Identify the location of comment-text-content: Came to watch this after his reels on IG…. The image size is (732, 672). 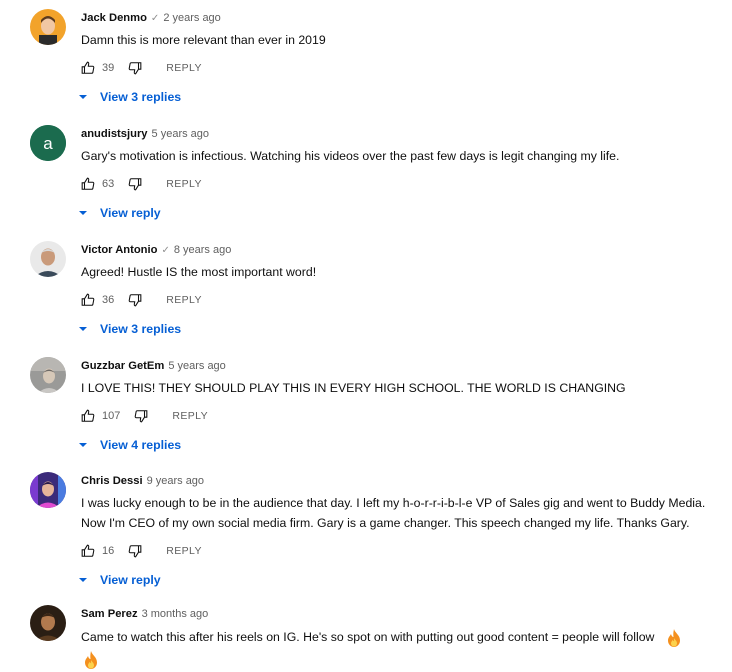
(368, 637).